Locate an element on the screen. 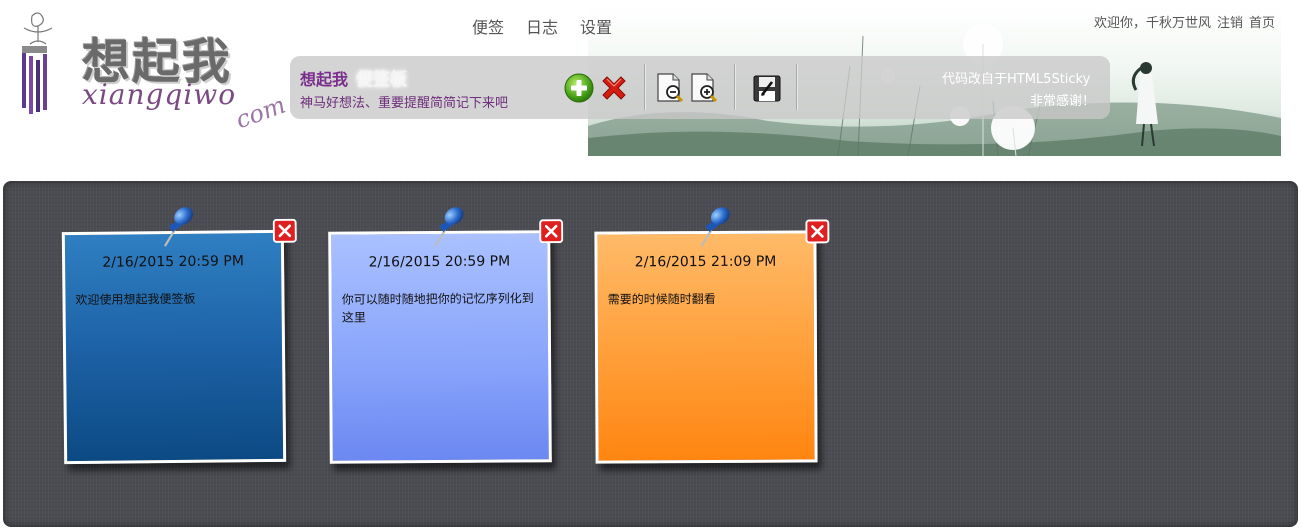  zoom-in-icon is located at coordinates (704, 88).